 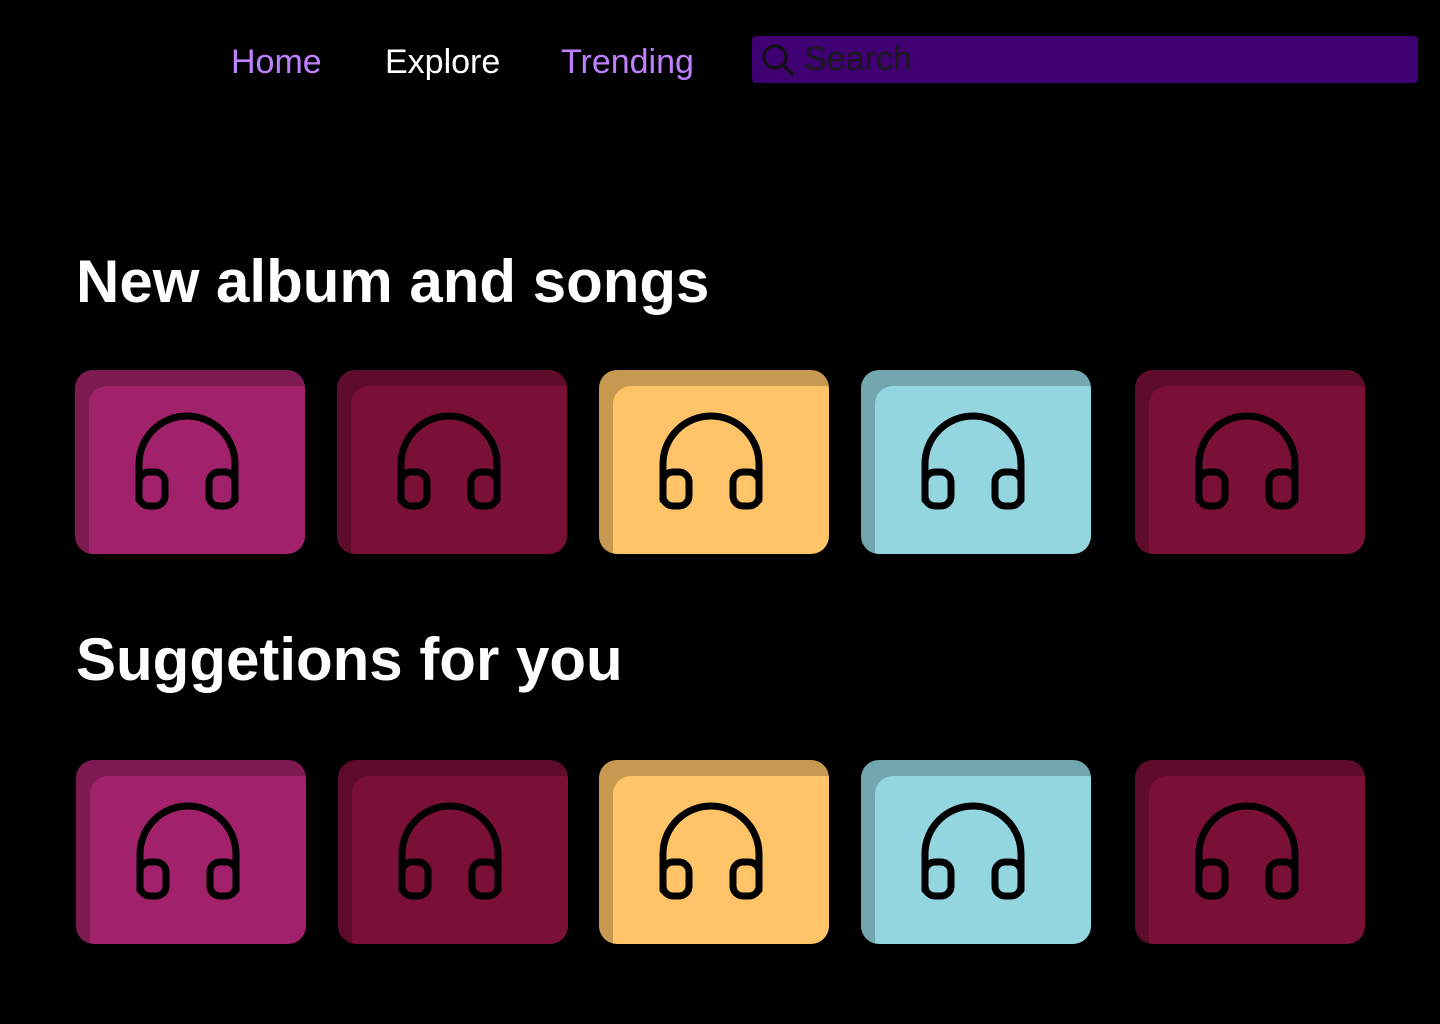 I want to click on nav-explore-link: Explore, so click(x=442, y=62).